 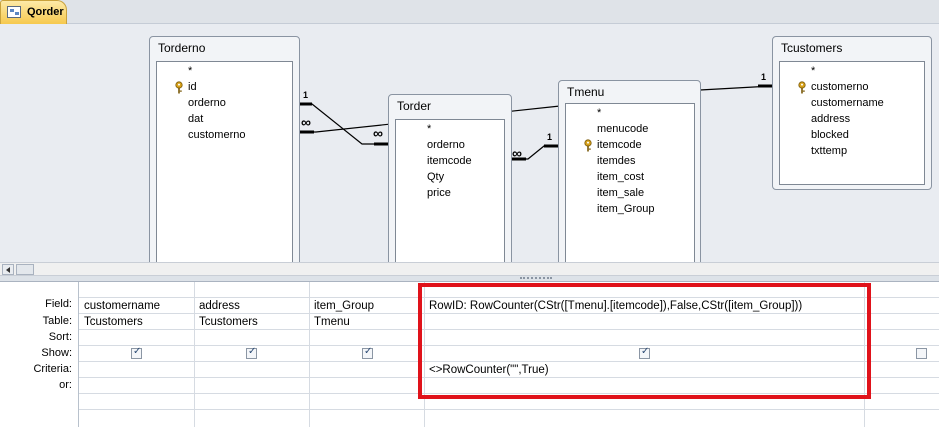 I want to click on row-label-criteria: Criteria:, so click(x=52, y=369).